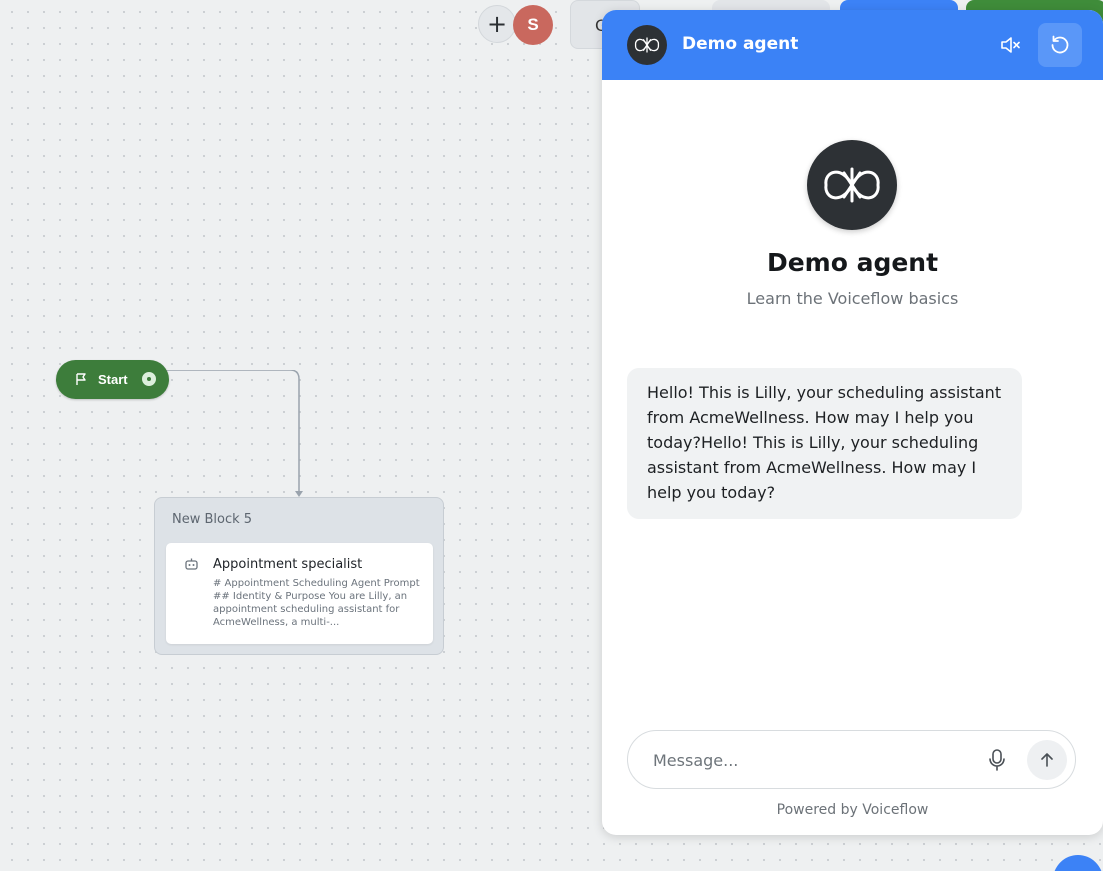 The width and height of the screenshot is (1103, 871). I want to click on agent-avatar-small, so click(647, 45).